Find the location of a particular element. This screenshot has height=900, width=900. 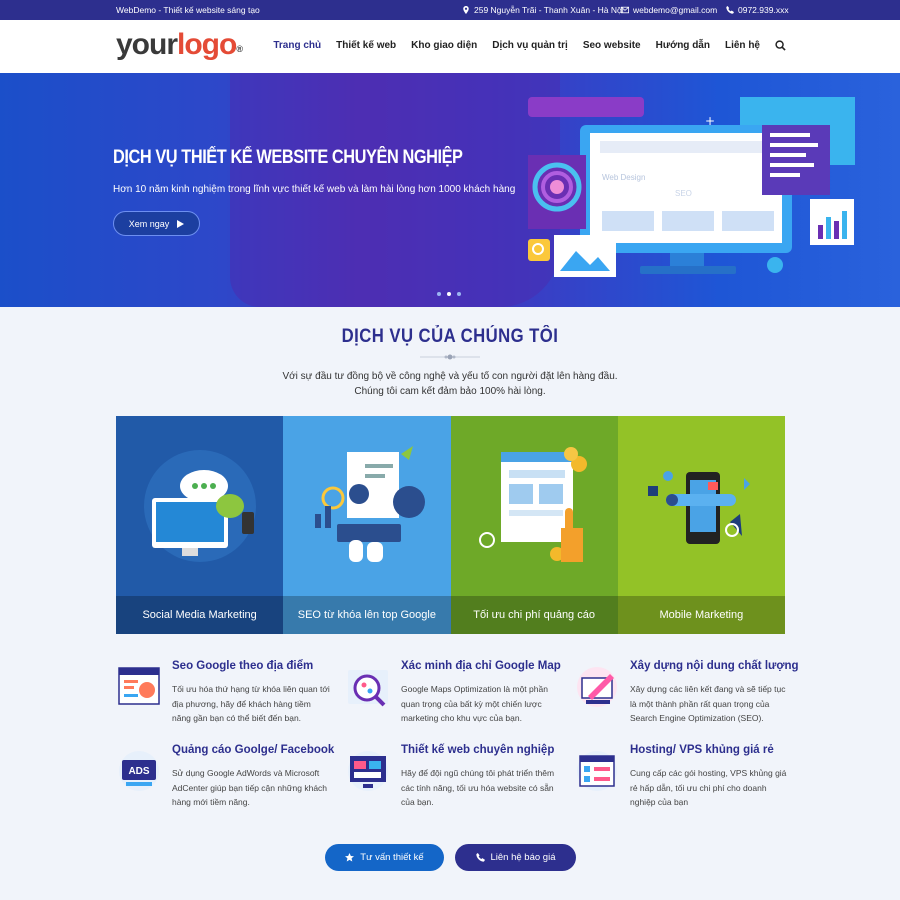

content-writing-icon is located at coordinates (597, 687).